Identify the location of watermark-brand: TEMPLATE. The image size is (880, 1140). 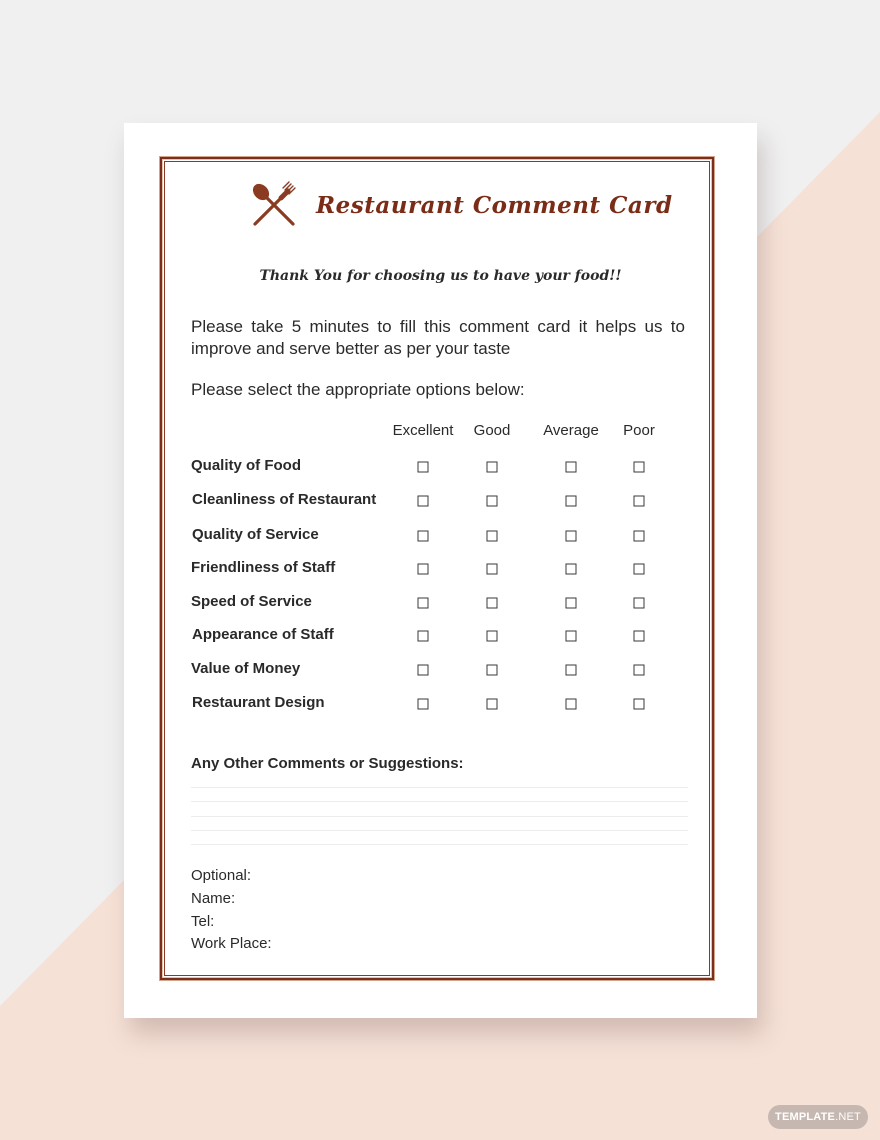
(805, 1117).